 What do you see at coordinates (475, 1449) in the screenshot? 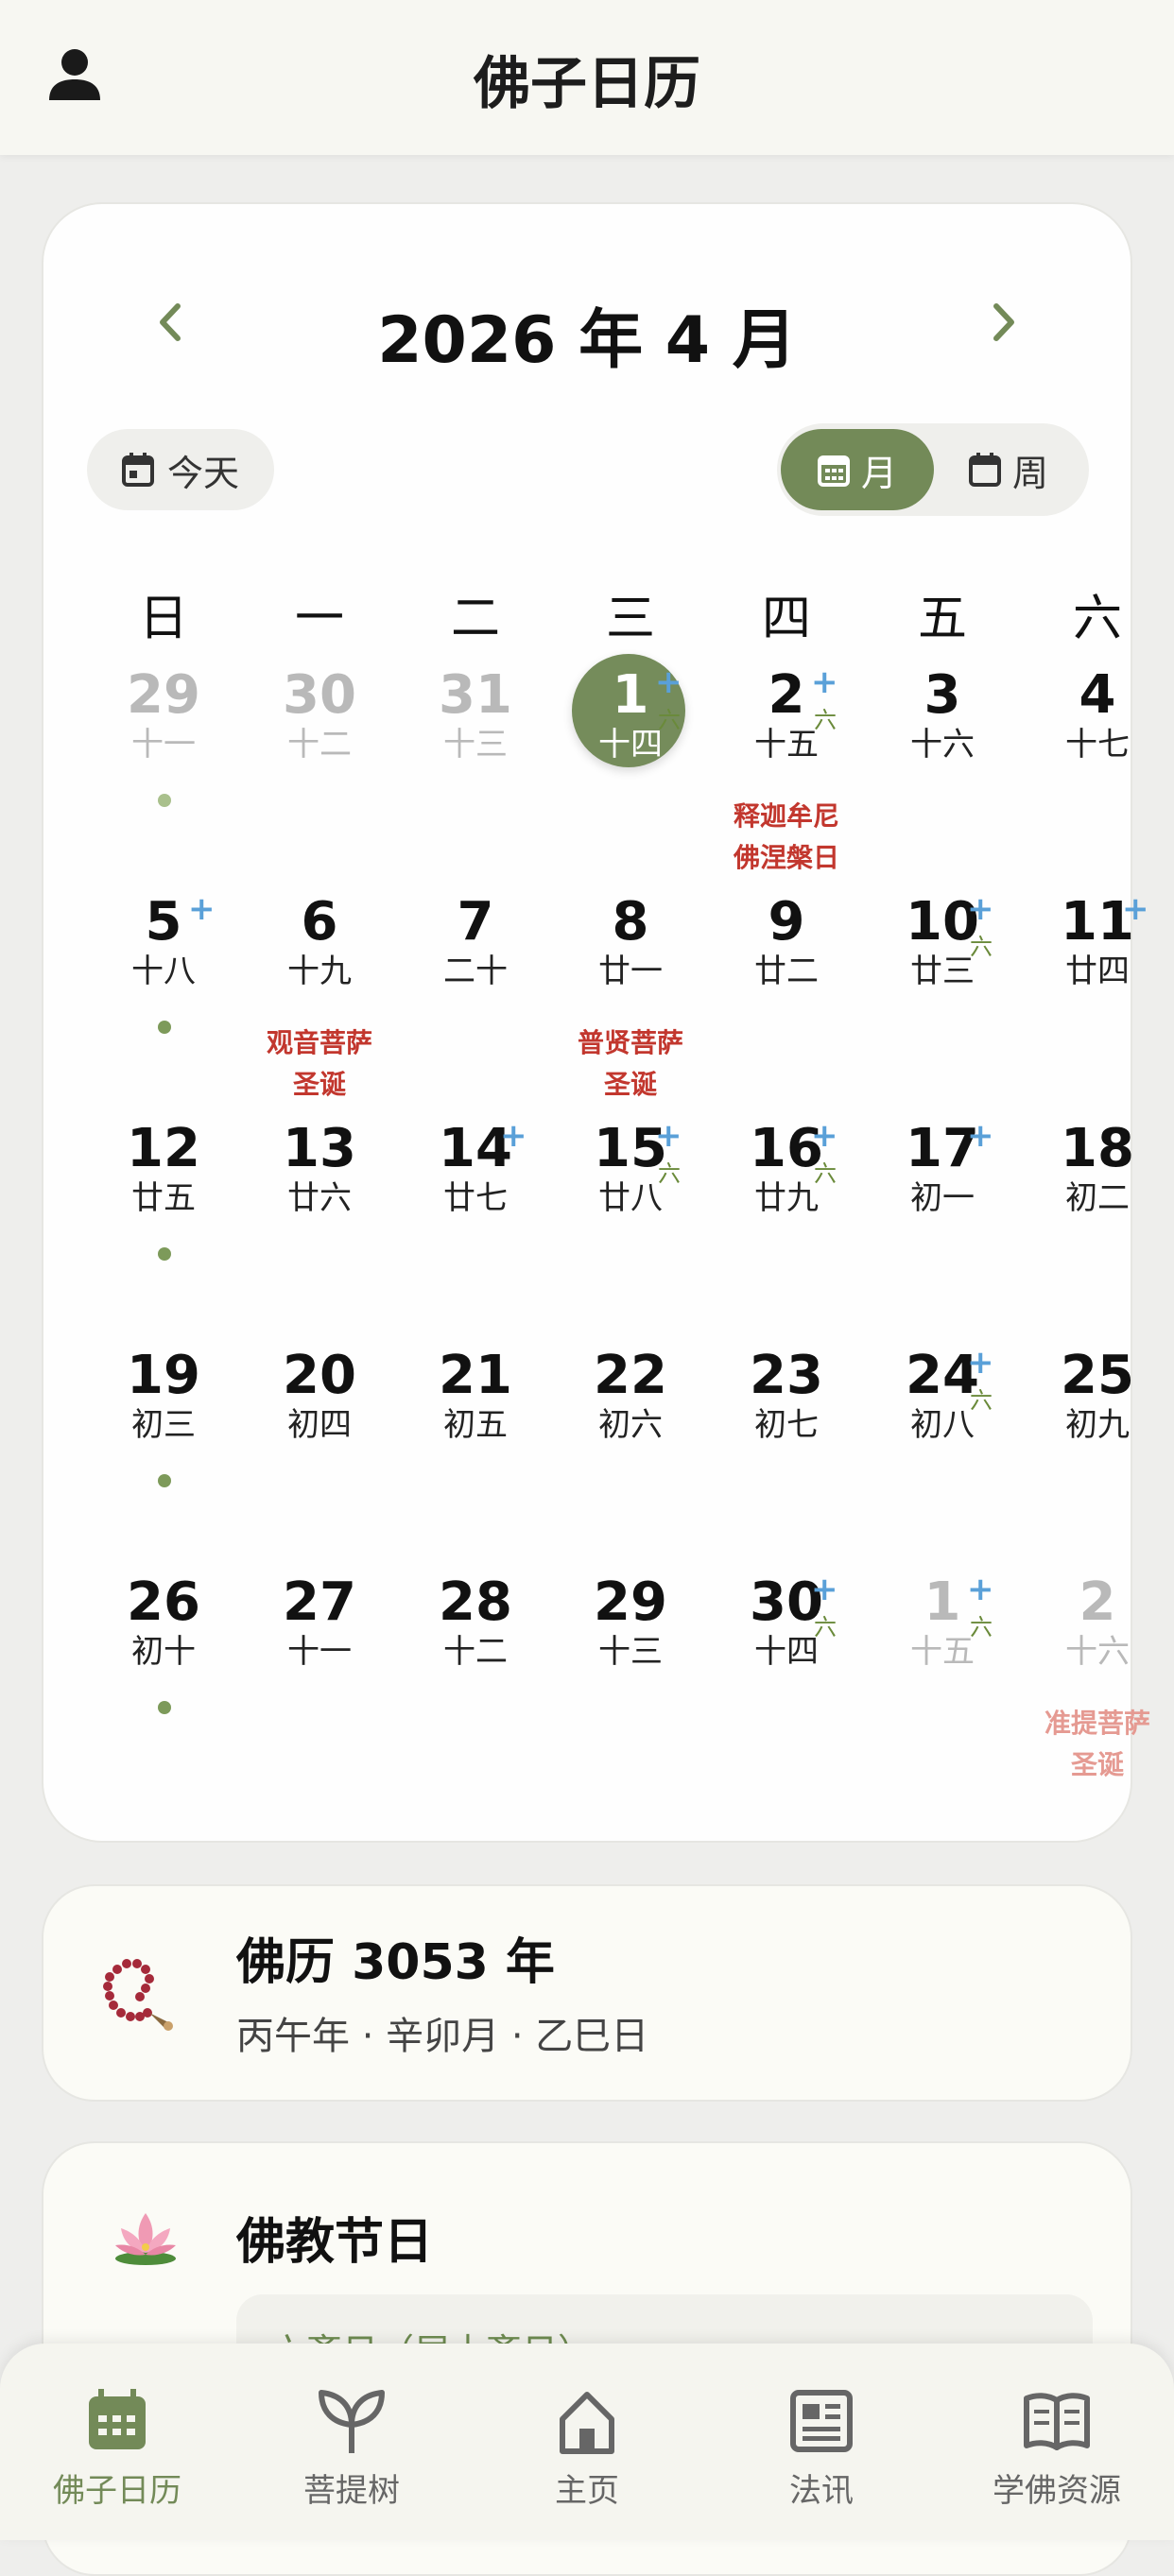
I see `calendar-day: 21 初五` at bounding box center [475, 1449].